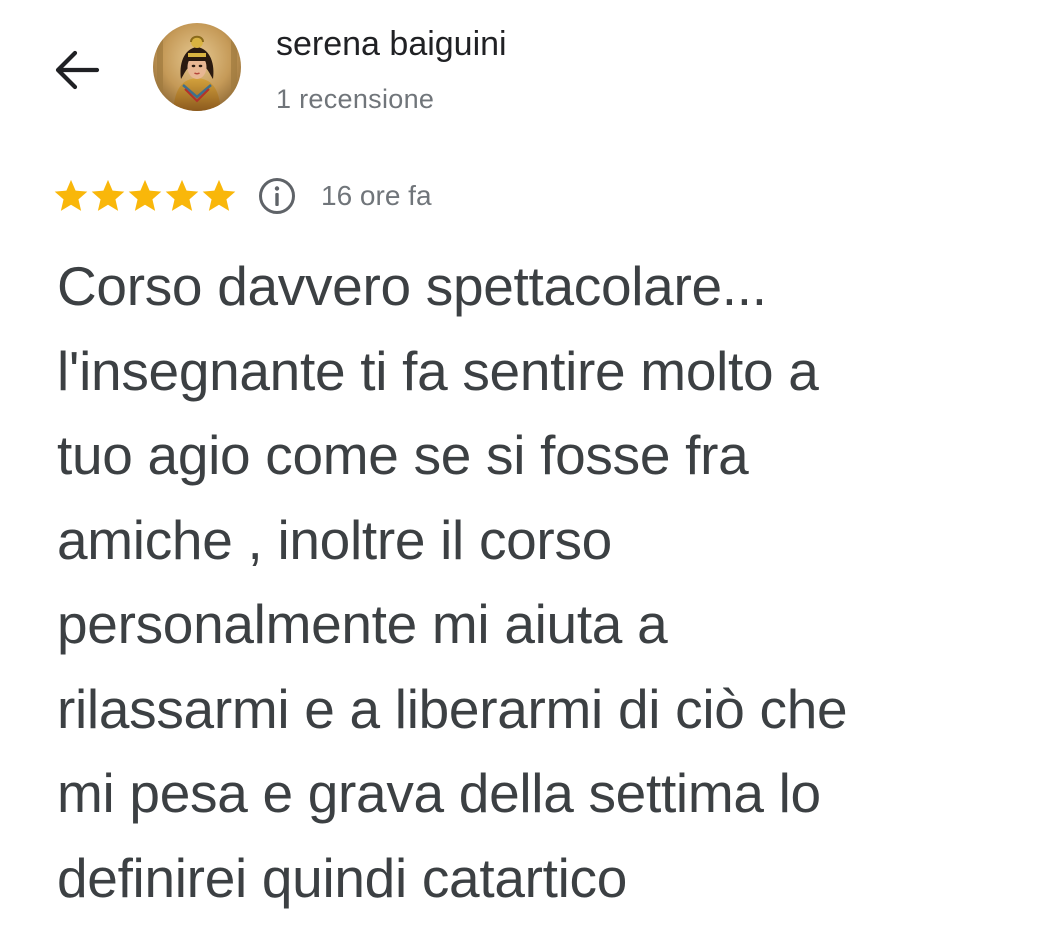 This screenshot has height=947, width=1039. Describe the element at coordinates (403, 455) in the screenshot. I see `review-text-line: tuo agio come se si fosse fra` at that location.